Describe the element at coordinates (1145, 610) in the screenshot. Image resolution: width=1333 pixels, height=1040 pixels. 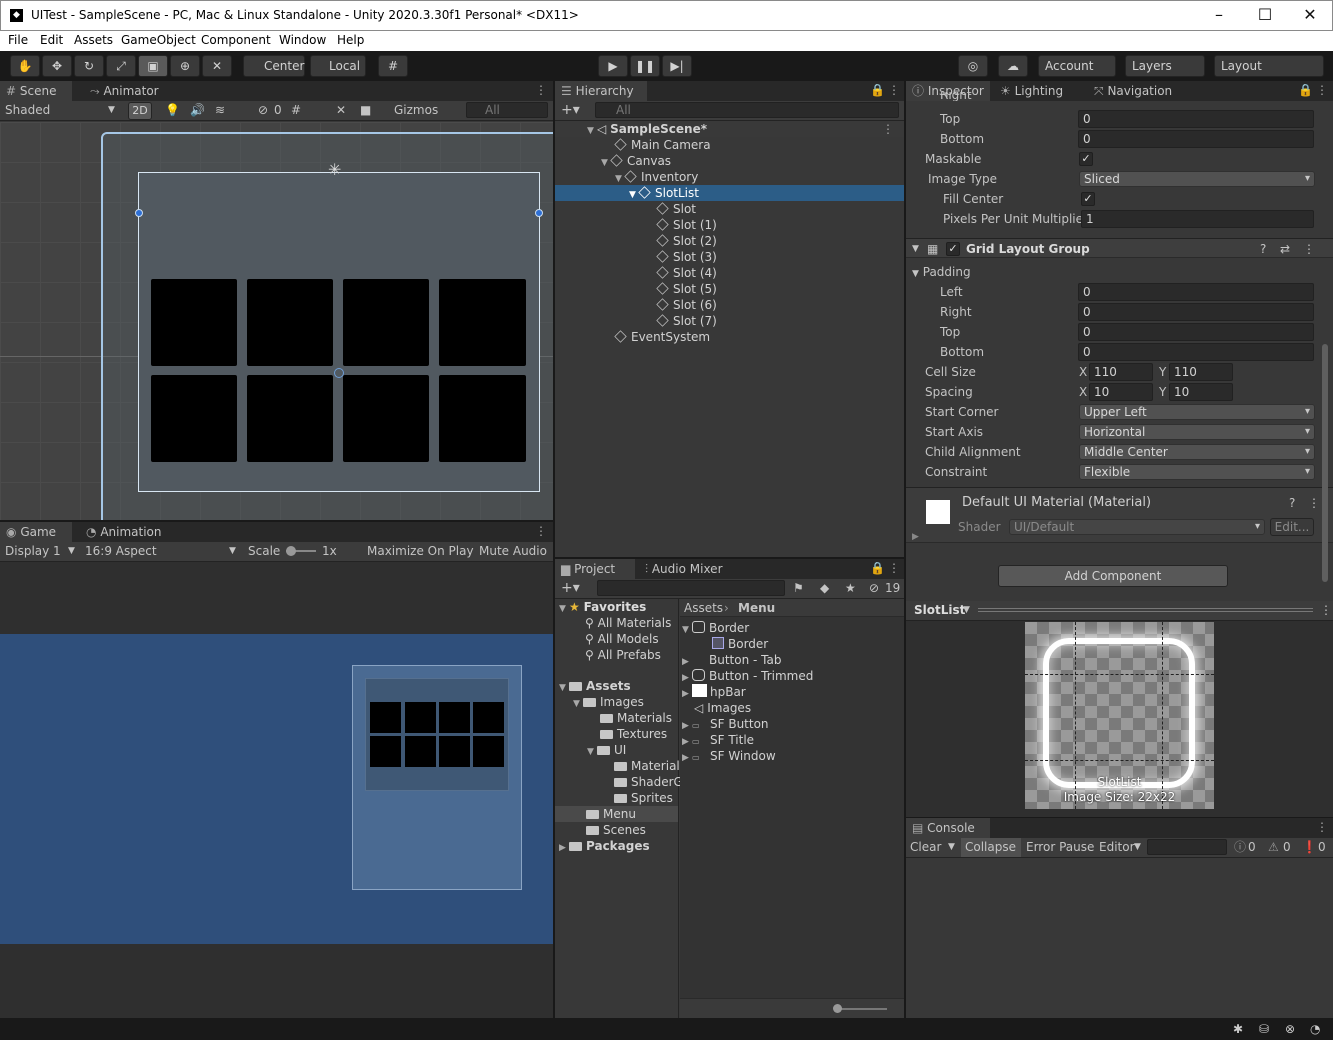
I see `preview-divider` at that location.